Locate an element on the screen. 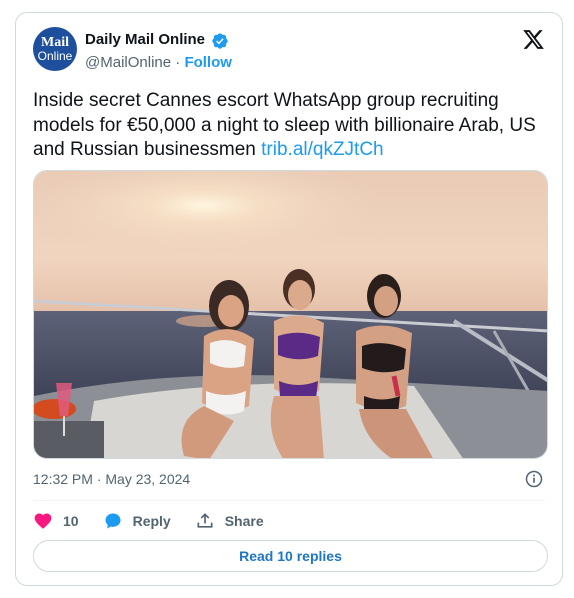 The height and width of the screenshot is (598, 574). read-replies-button: Read 10 replies is located at coordinates (290, 556).